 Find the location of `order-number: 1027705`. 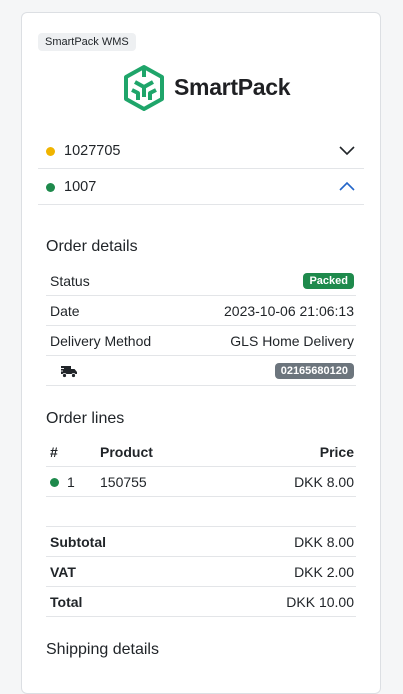

order-number: 1027705 is located at coordinates (92, 151).